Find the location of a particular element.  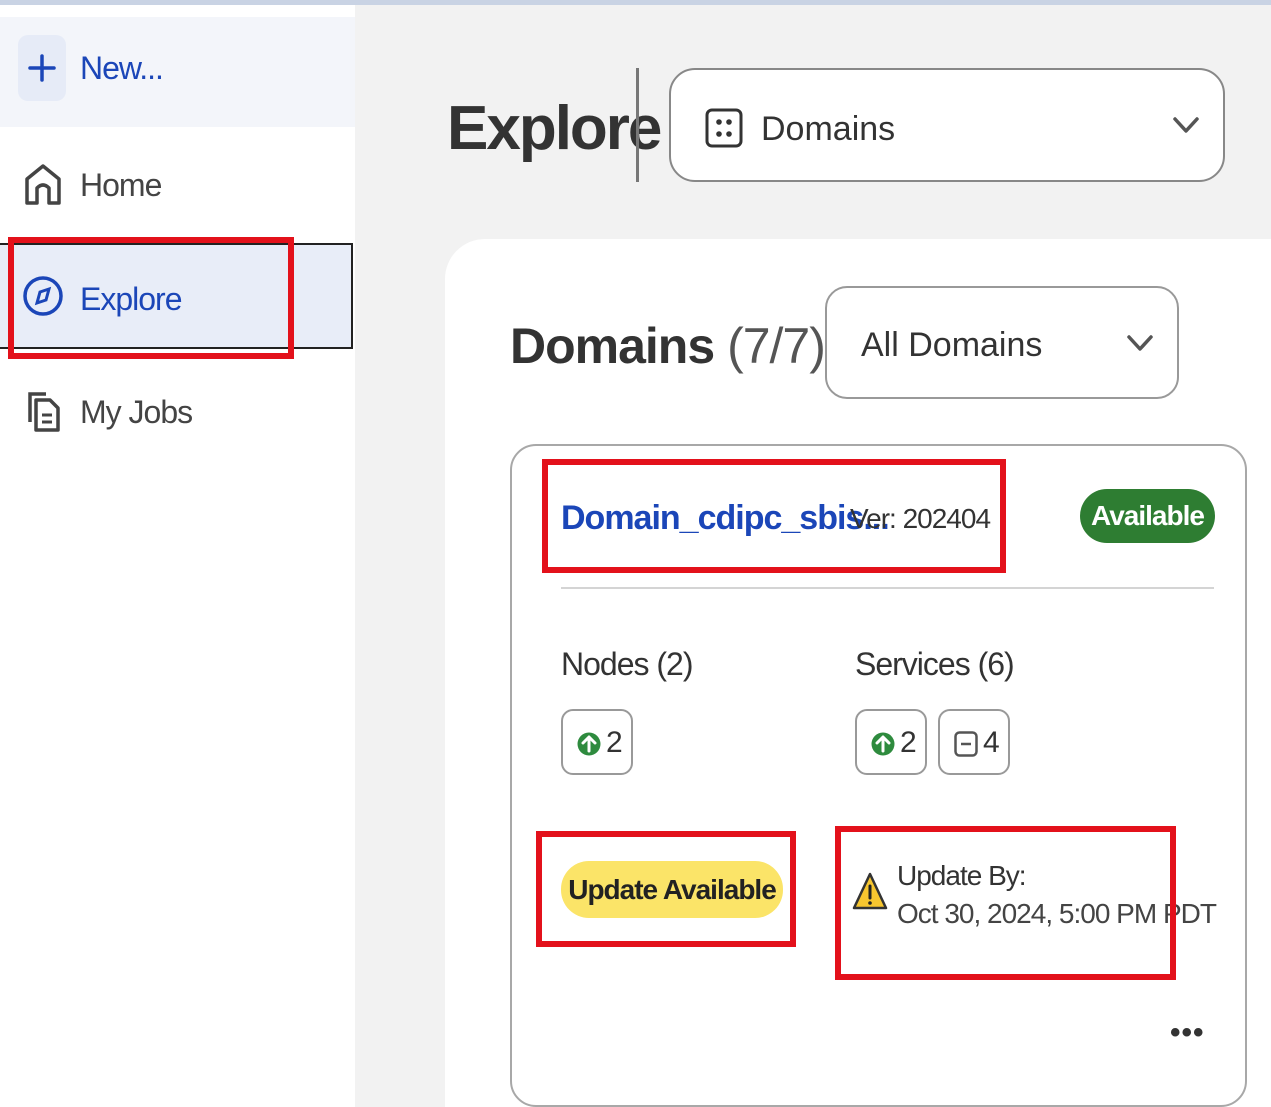

sidebar-item-home: Home is located at coordinates (177, 183).